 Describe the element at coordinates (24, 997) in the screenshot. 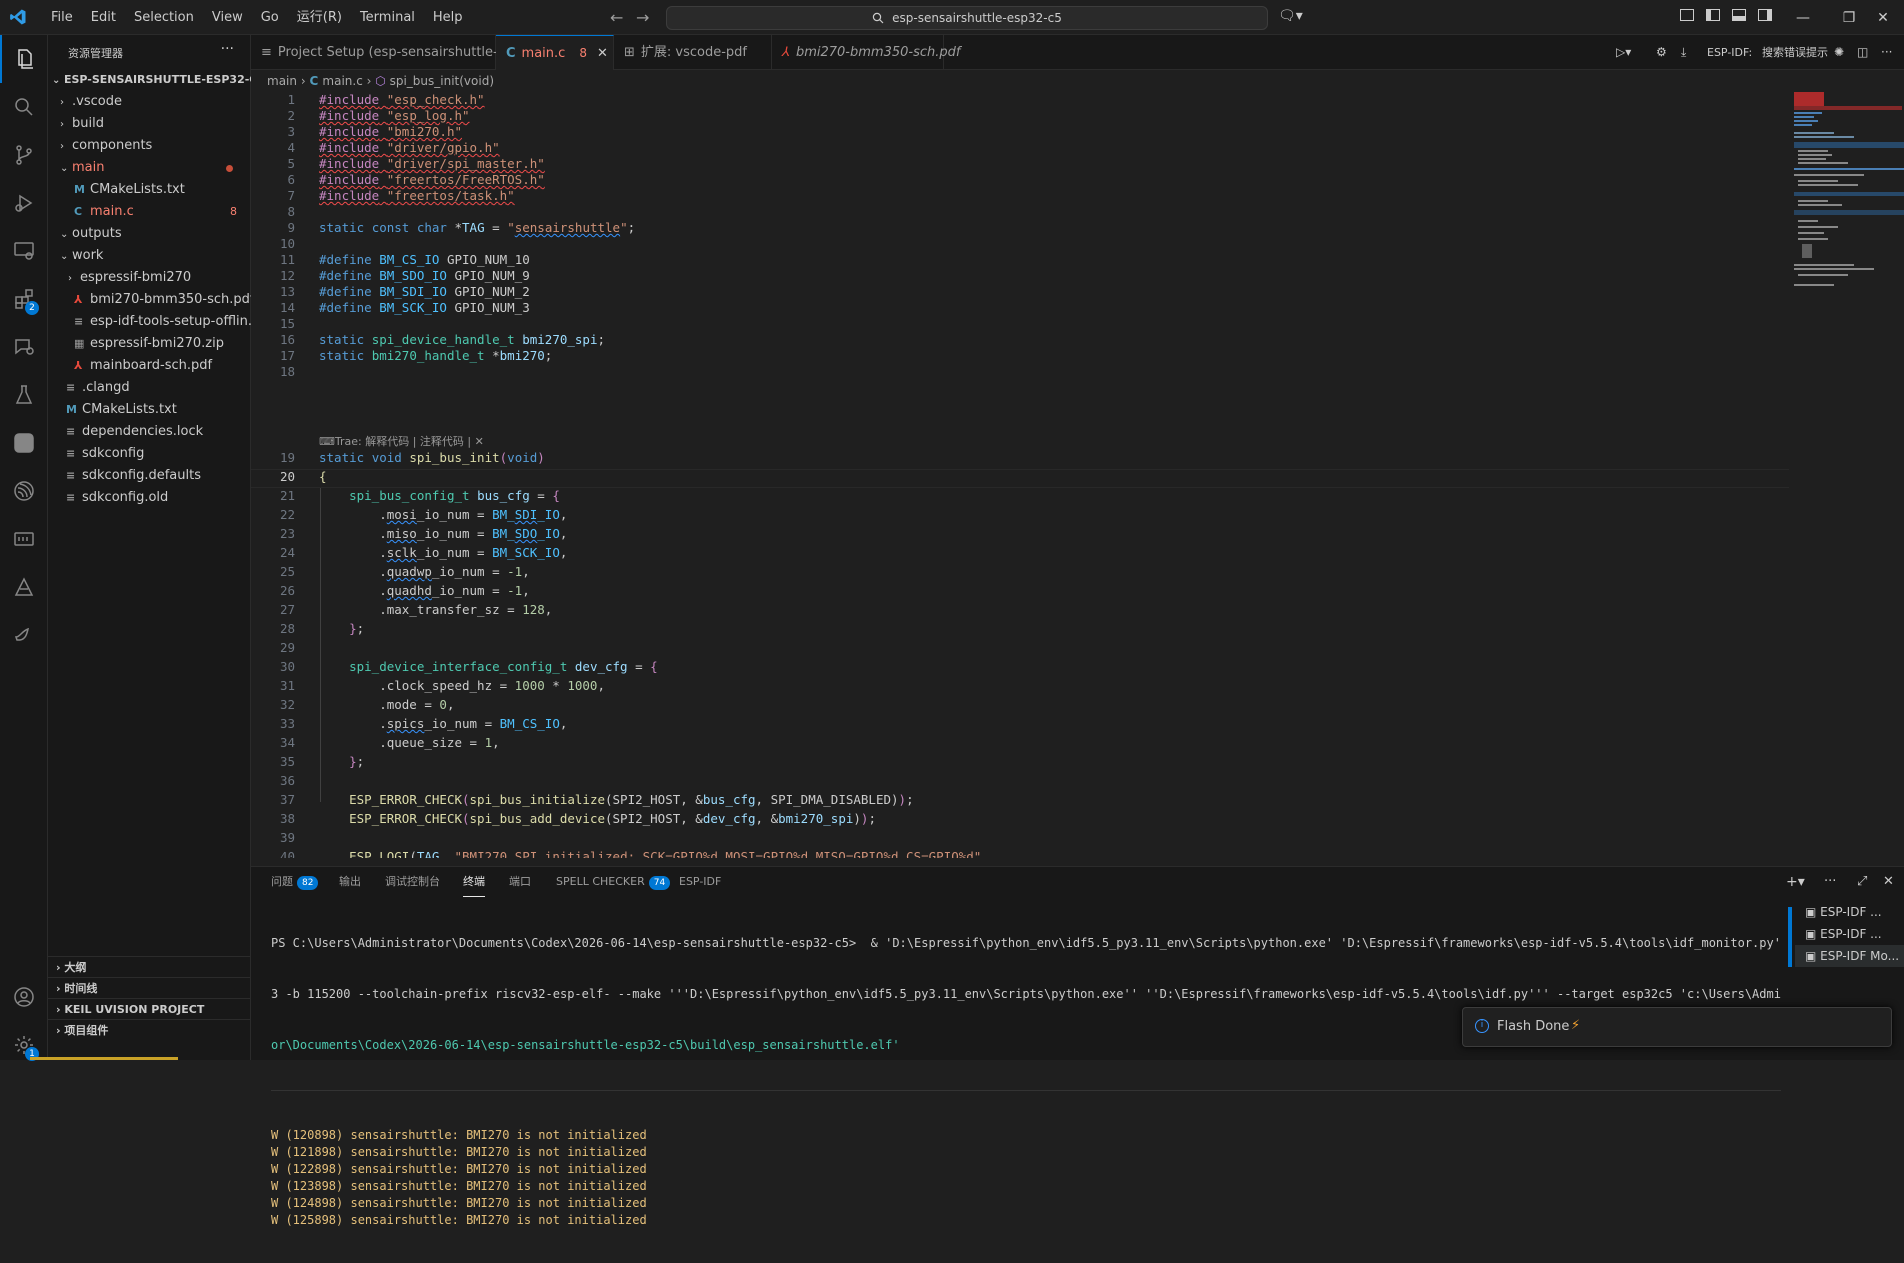

I see `accounts-icon` at that location.